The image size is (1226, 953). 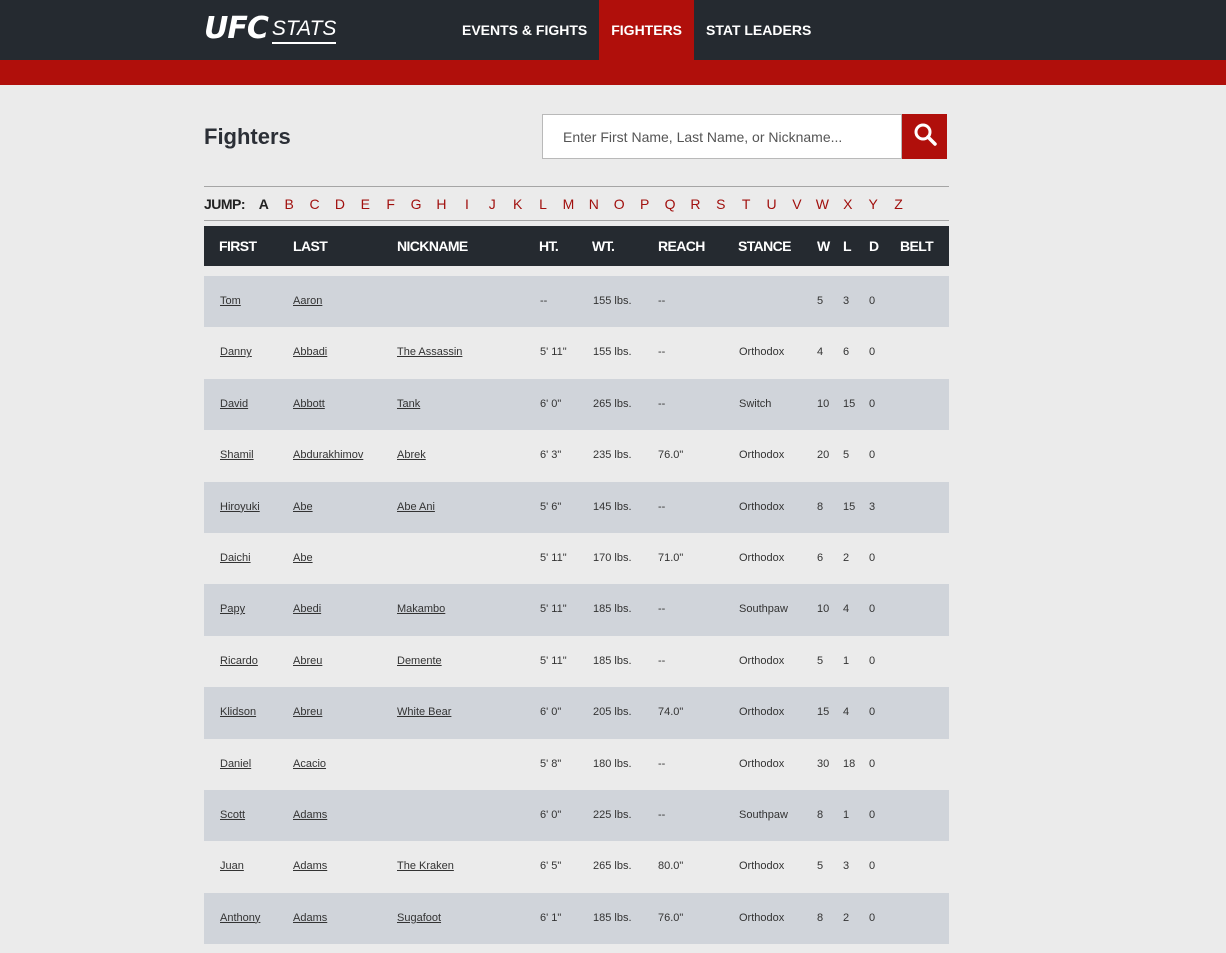 I want to click on header-stance: STANCE, so click(x=765, y=246).